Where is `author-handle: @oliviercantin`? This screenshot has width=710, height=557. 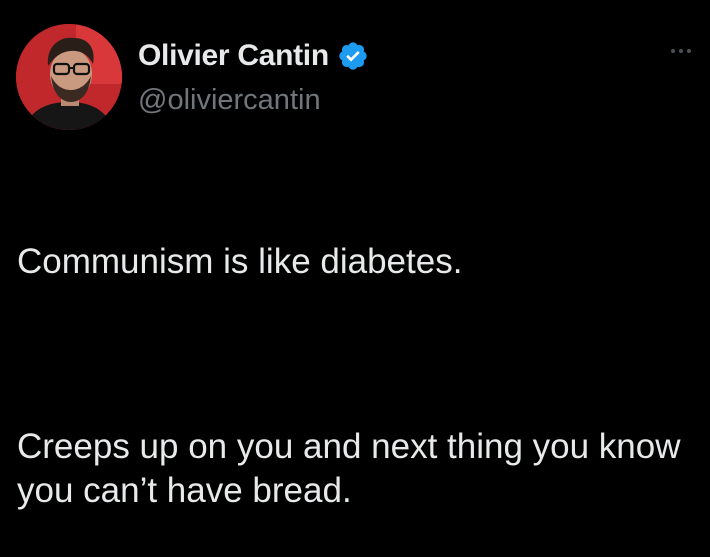
author-handle: @oliviercantin is located at coordinates (229, 100).